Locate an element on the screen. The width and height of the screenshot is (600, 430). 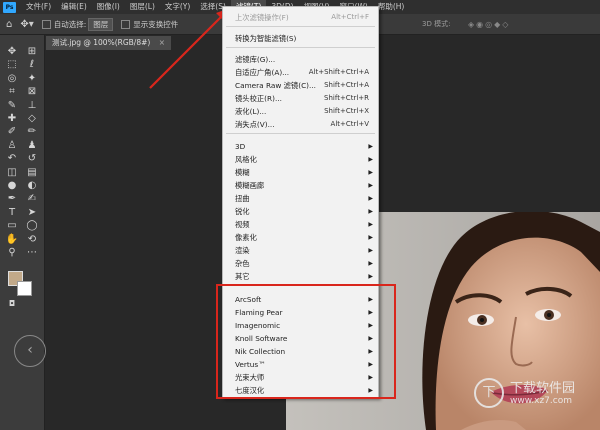
menu-plugin-4-shortcut: Shift+Ctrl+R is located at coordinates (346, 98).